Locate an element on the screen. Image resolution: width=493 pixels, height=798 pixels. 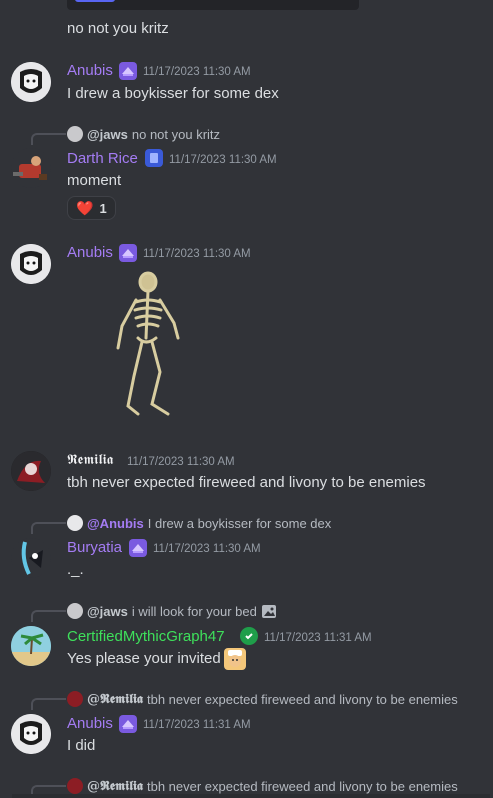
reaction-chip: ❤️ 1 is located at coordinates (91, 208).